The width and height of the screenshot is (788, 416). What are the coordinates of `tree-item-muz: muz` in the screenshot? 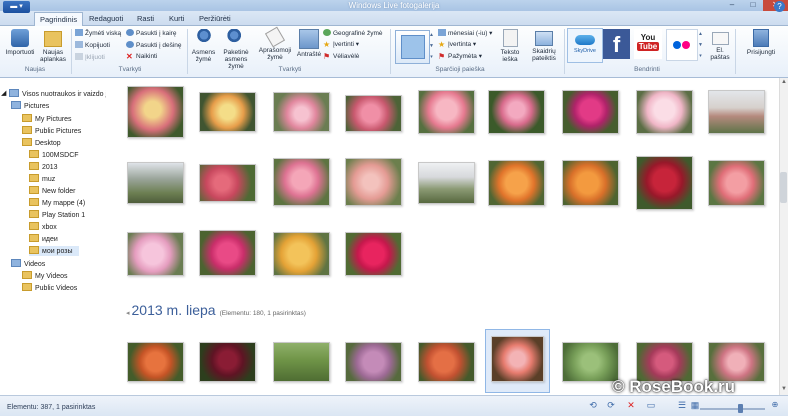 It's located at (42, 179).